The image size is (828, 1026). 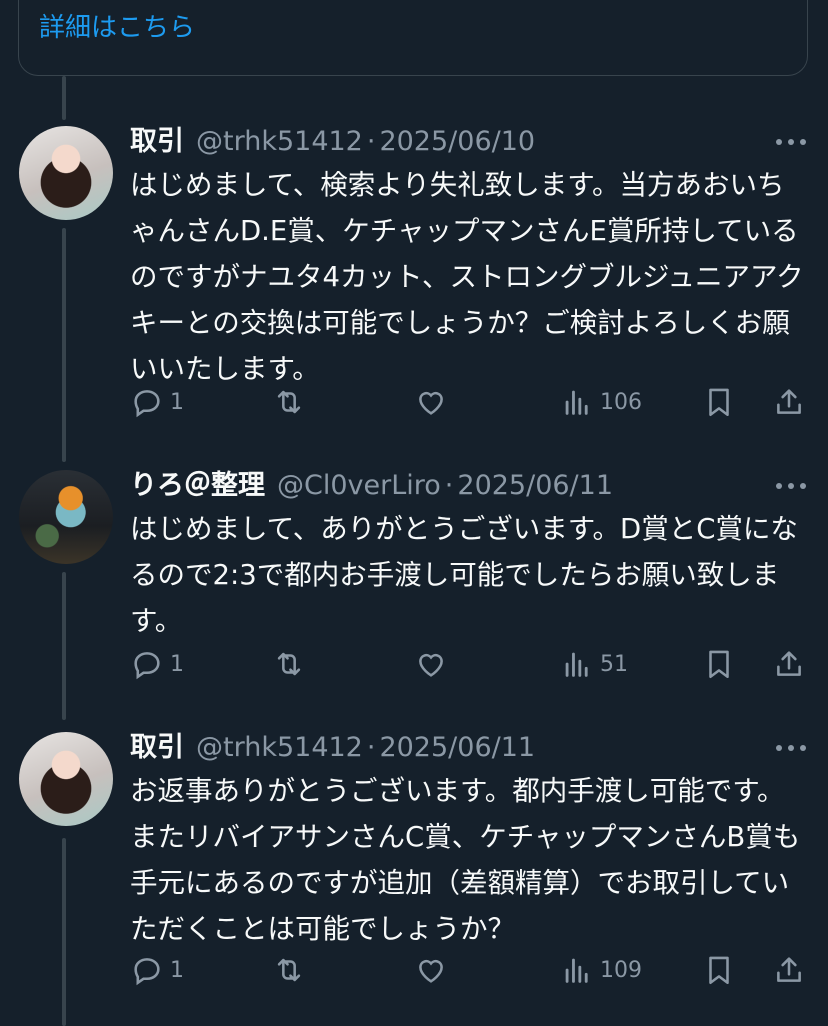 I want to click on display-name: りろ＠整理, so click(x=197, y=486).